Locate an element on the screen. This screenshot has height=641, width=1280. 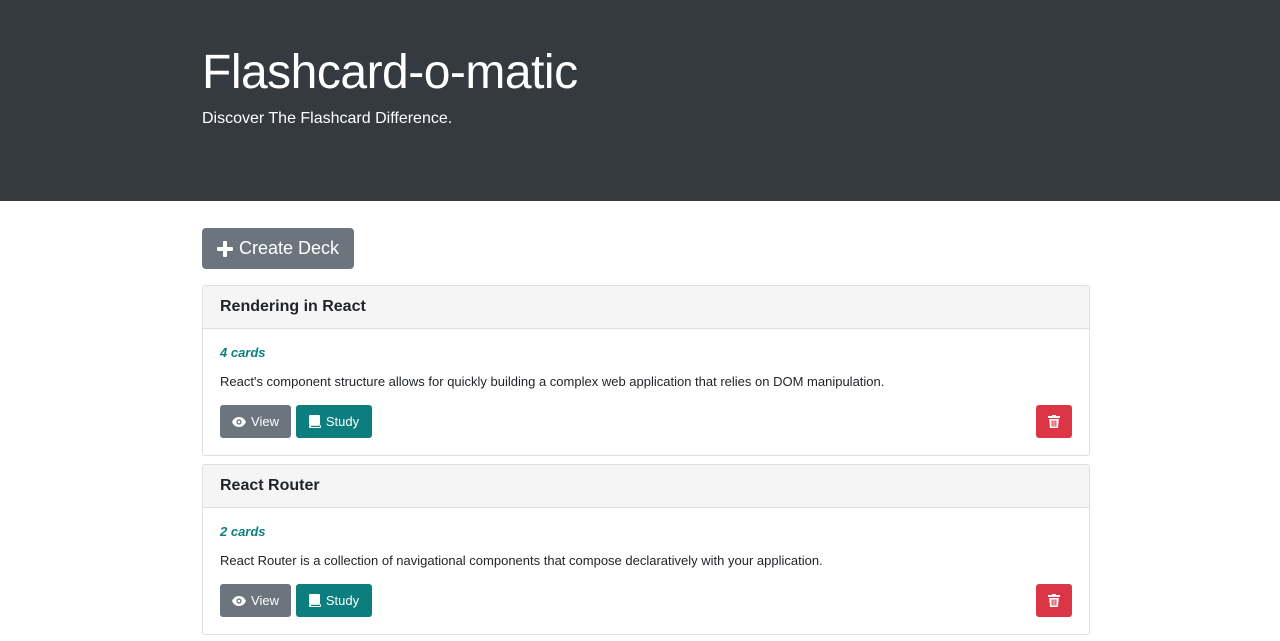
deck-card-count: 4 cards is located at coordinates (243, 352).